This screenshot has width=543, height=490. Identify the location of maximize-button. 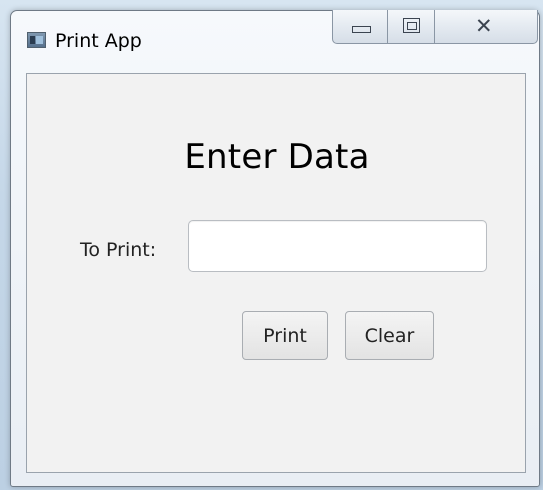
(411, 27).